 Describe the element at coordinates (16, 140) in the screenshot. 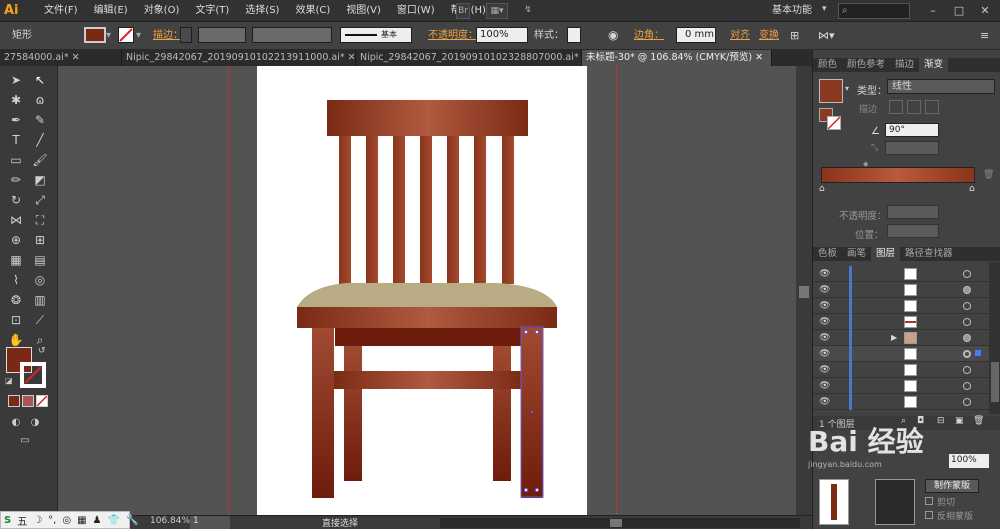

I see `type-tool-icon: T` at that location.